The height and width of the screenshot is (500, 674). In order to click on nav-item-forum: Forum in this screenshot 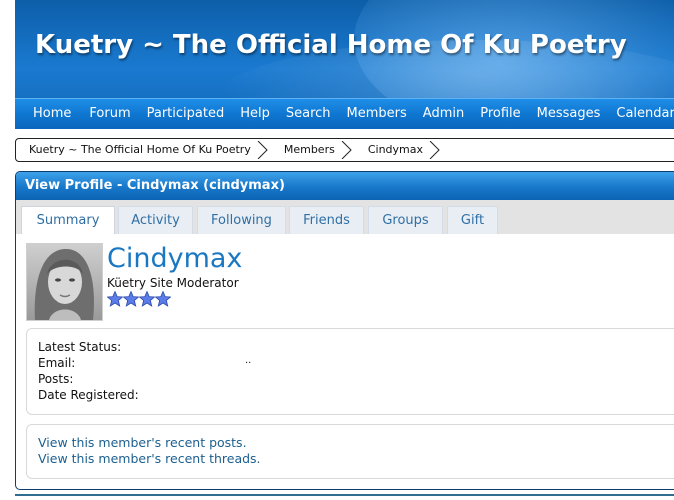, I will do `click(109, 114)`.